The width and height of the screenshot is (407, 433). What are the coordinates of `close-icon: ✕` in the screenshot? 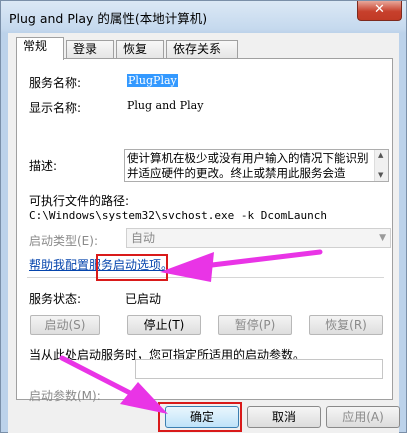 It's located at (379, 9).